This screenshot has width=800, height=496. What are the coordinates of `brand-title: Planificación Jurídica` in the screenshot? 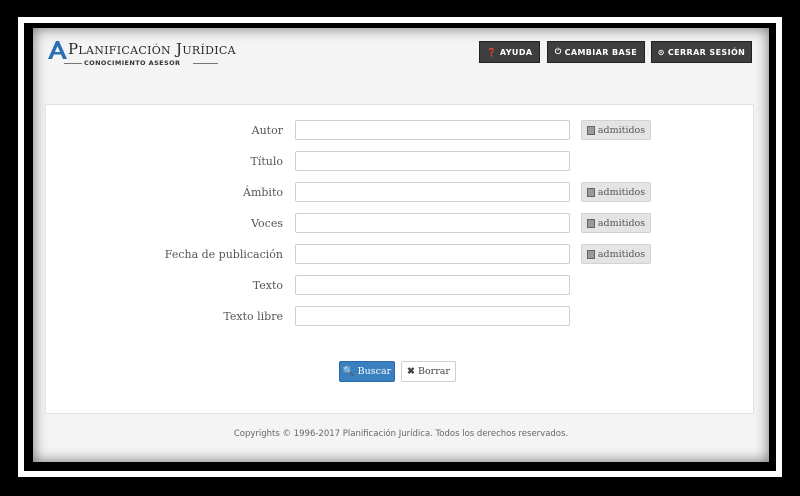 It's located at (152, 49).